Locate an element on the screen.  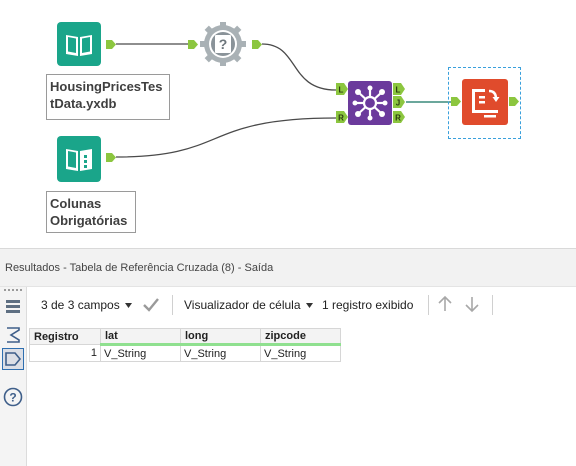
arrow-down-icon is located at coordinates (472, 304).